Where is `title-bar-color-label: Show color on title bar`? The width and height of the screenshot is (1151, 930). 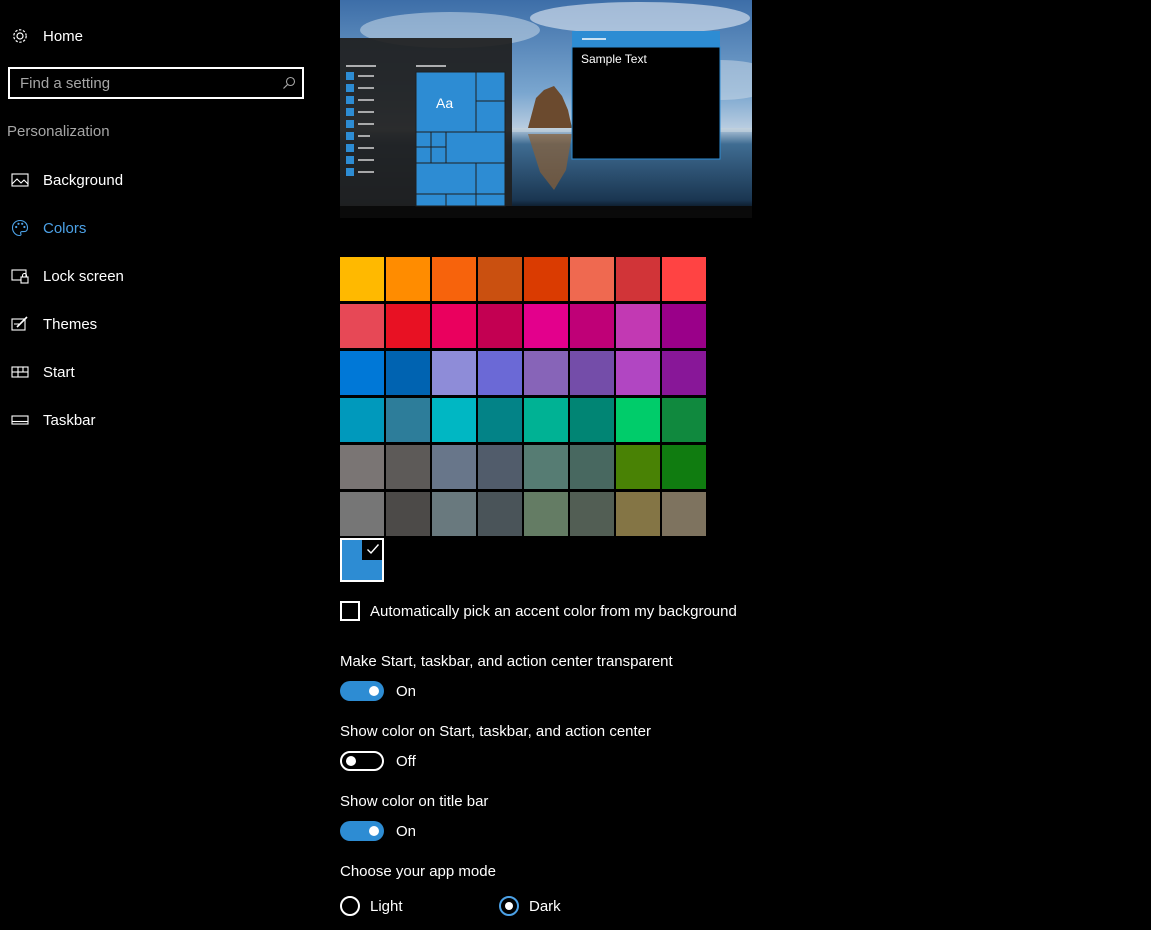 title-bar-color-label: Show color on title bar is located at coordinates (414, 801).